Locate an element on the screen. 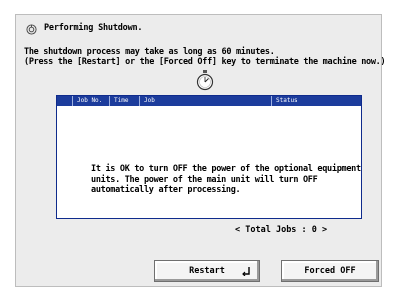 The height and width of the screenshot is (297, 393). page-title: Performing Shutdown. is located at coordinates (93, 28).